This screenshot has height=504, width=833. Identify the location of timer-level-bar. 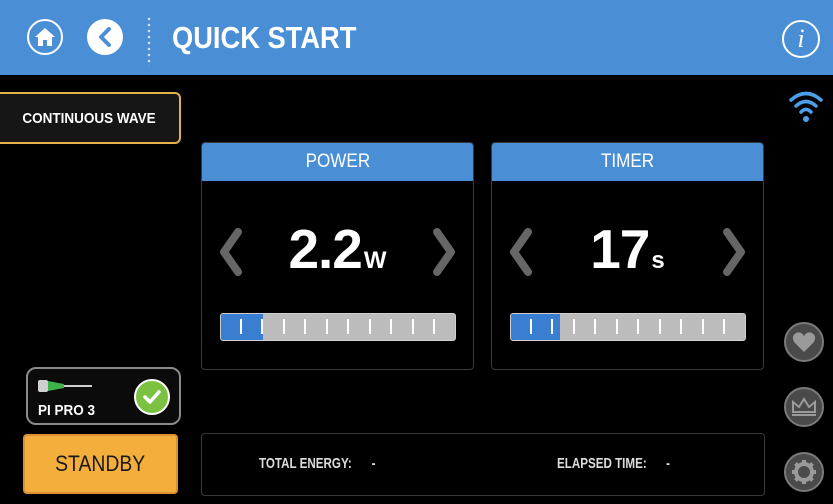
(628, 327).